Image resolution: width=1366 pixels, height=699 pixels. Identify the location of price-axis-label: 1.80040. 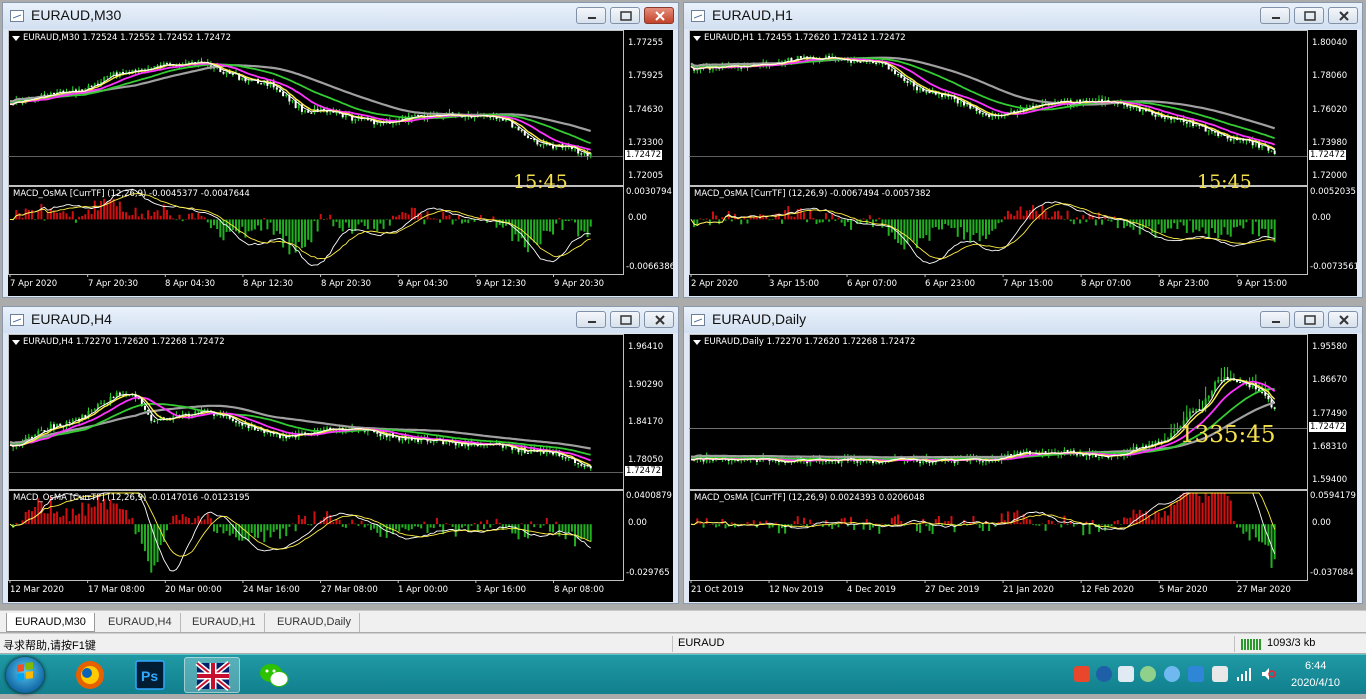
(1330, 43).